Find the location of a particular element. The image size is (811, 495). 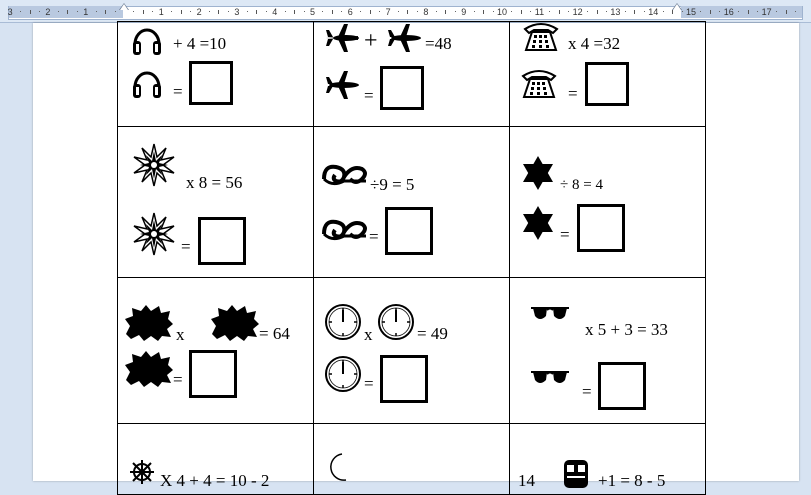

right-indent-marker is located at coordinates (677, 11).